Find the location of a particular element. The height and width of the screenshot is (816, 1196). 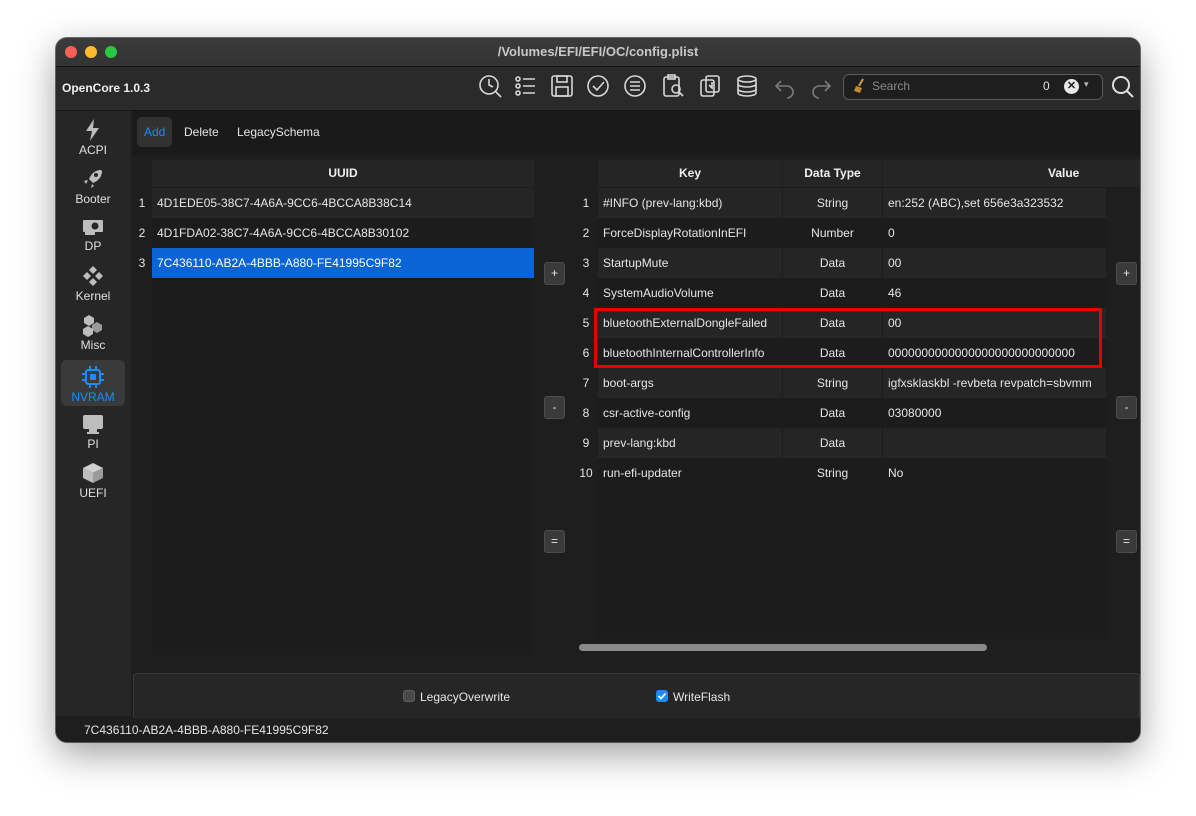

clock-search-icon is located at coordinates (490, 86).